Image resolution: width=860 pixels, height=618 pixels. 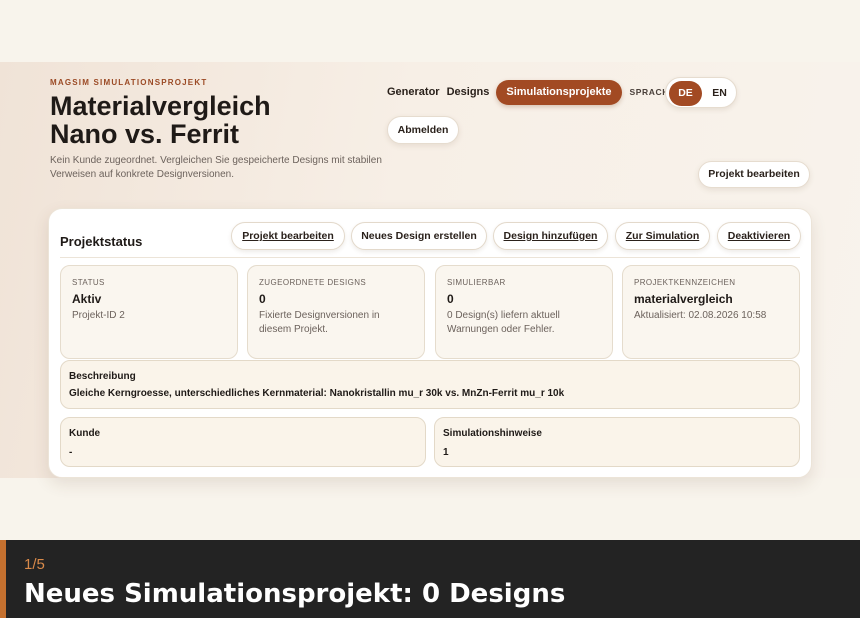 I want to click on description-label: Beschreibung, so click(x=102, y=376).